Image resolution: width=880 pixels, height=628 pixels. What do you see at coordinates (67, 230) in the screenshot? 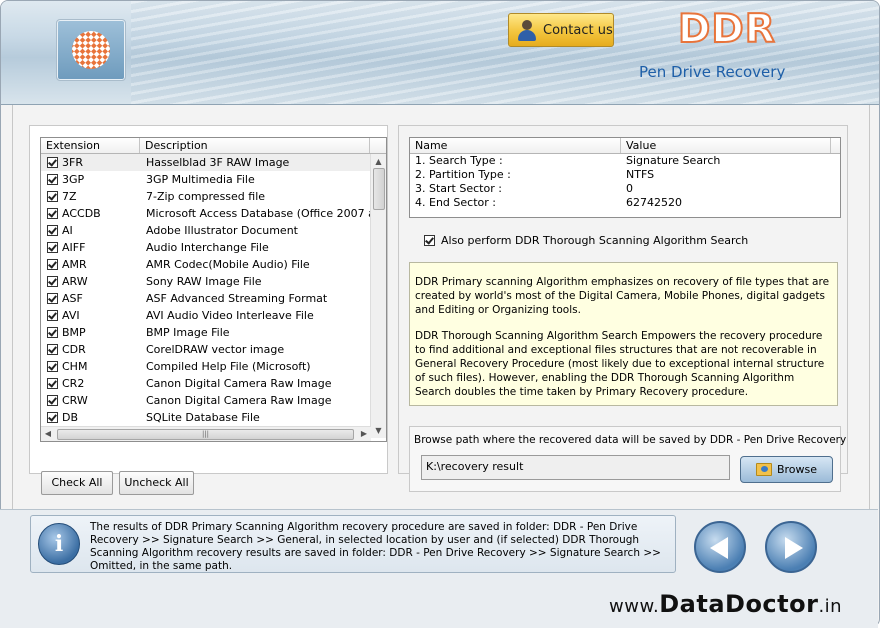
I see `extension-label: AI` at bounding box center [67, 230].